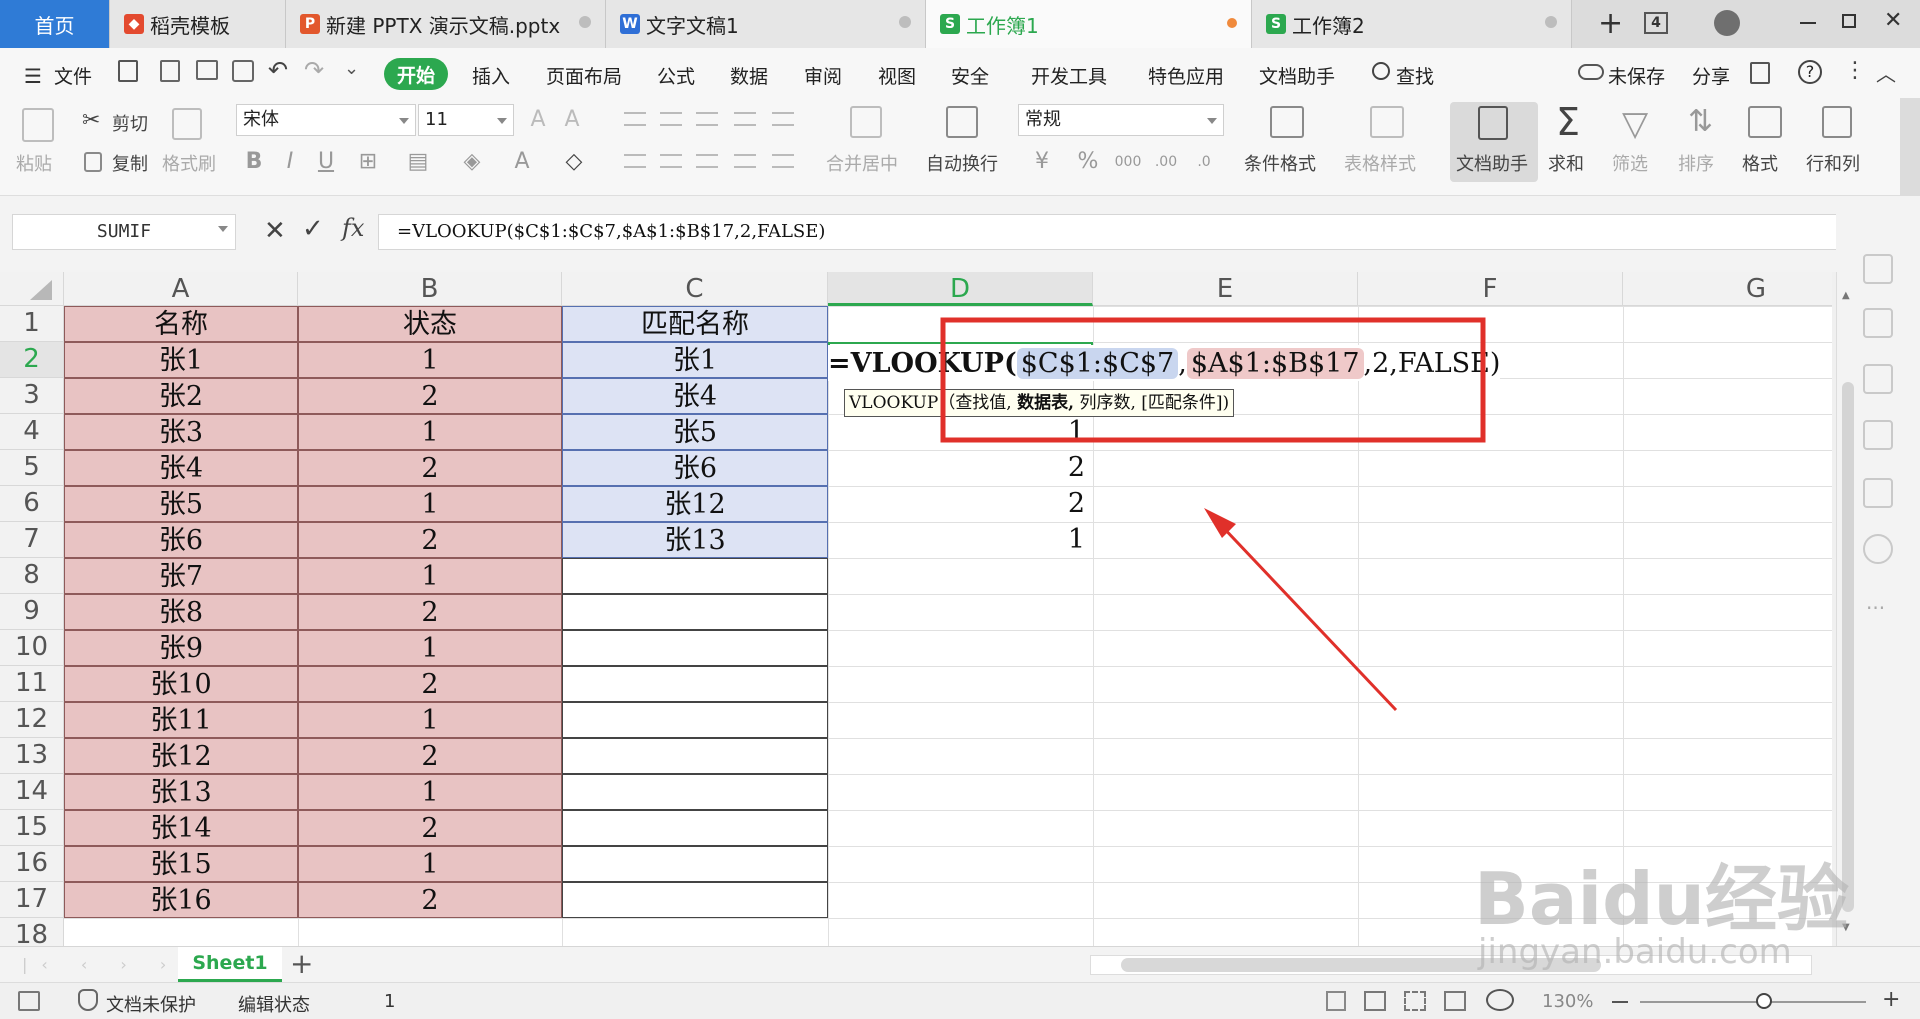 The image size is (1920, 1019). Describe the element at coordinates (418, 162) in the screenshot. I see `cell-style-icon: ▤` at that location.